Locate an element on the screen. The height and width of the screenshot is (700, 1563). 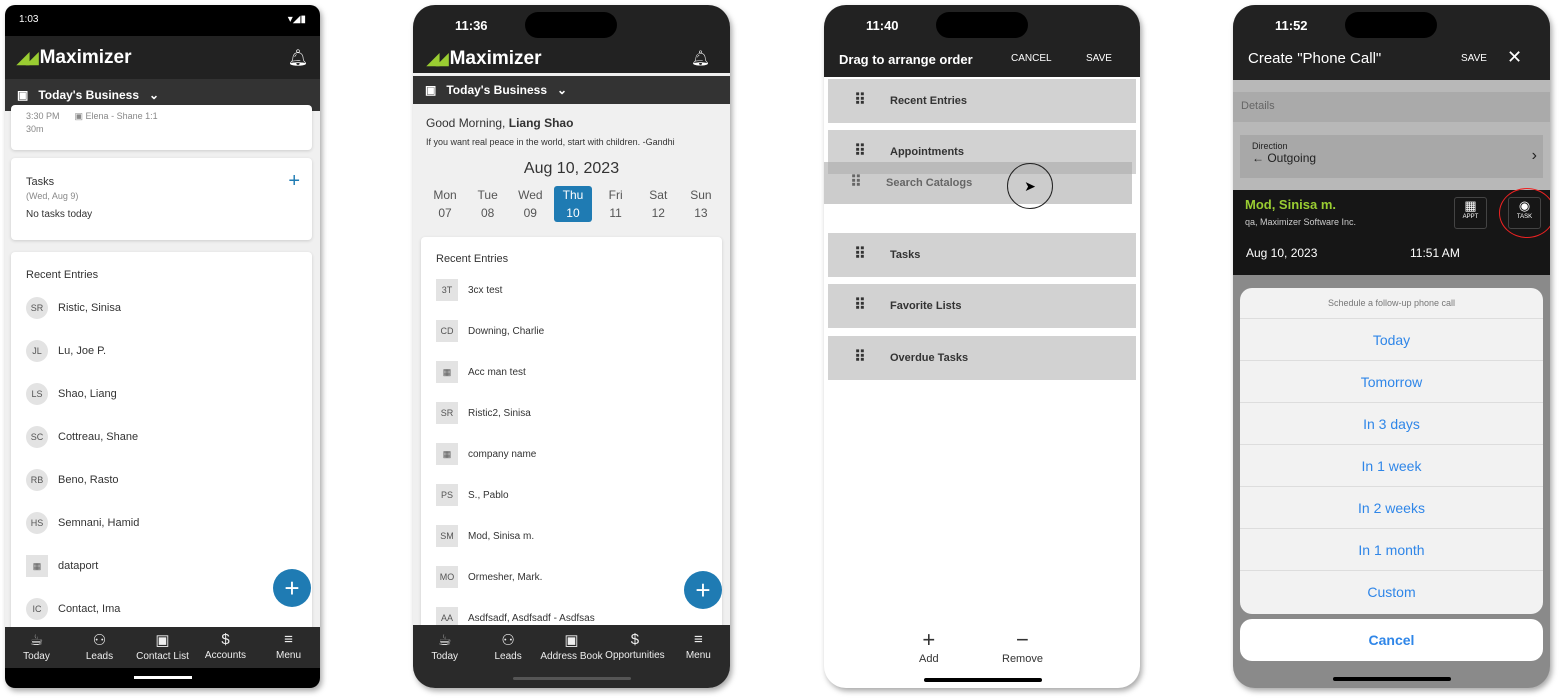
list-item: SC Cottreau, Shane is located at coordinates (82, 437).